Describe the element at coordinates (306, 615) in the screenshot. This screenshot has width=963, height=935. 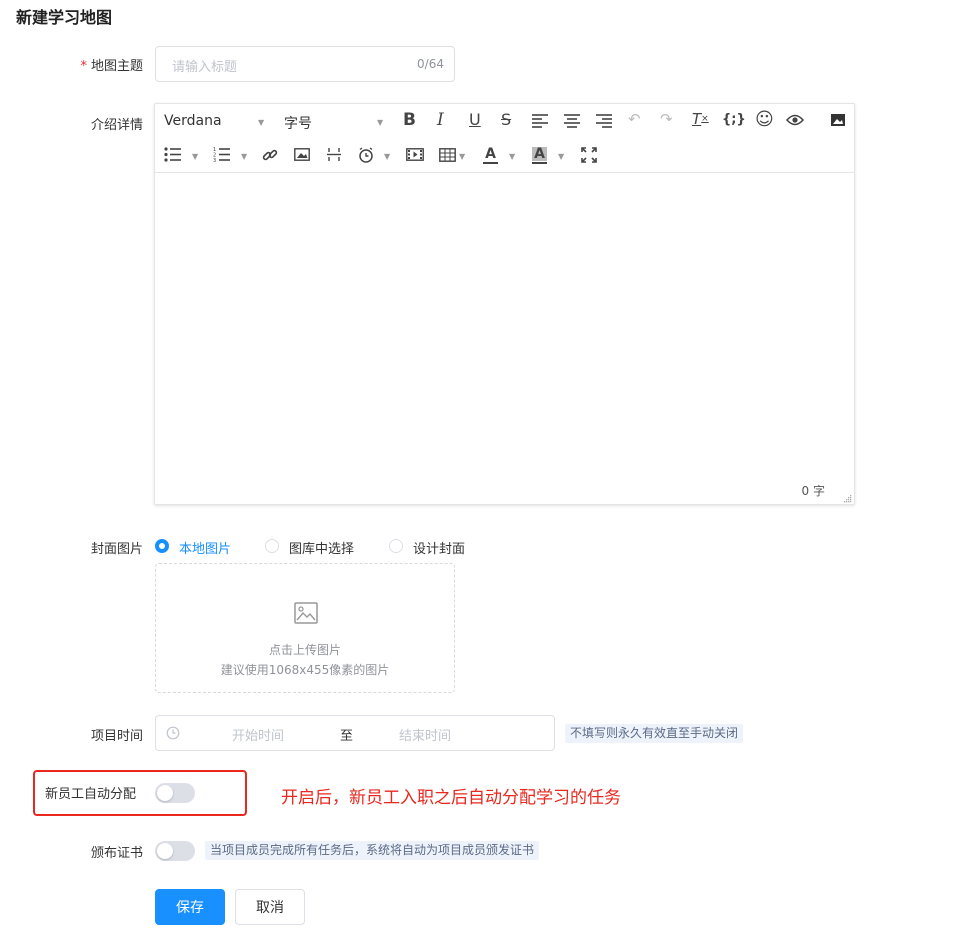
I see `image-placeholder-icon` at that location.